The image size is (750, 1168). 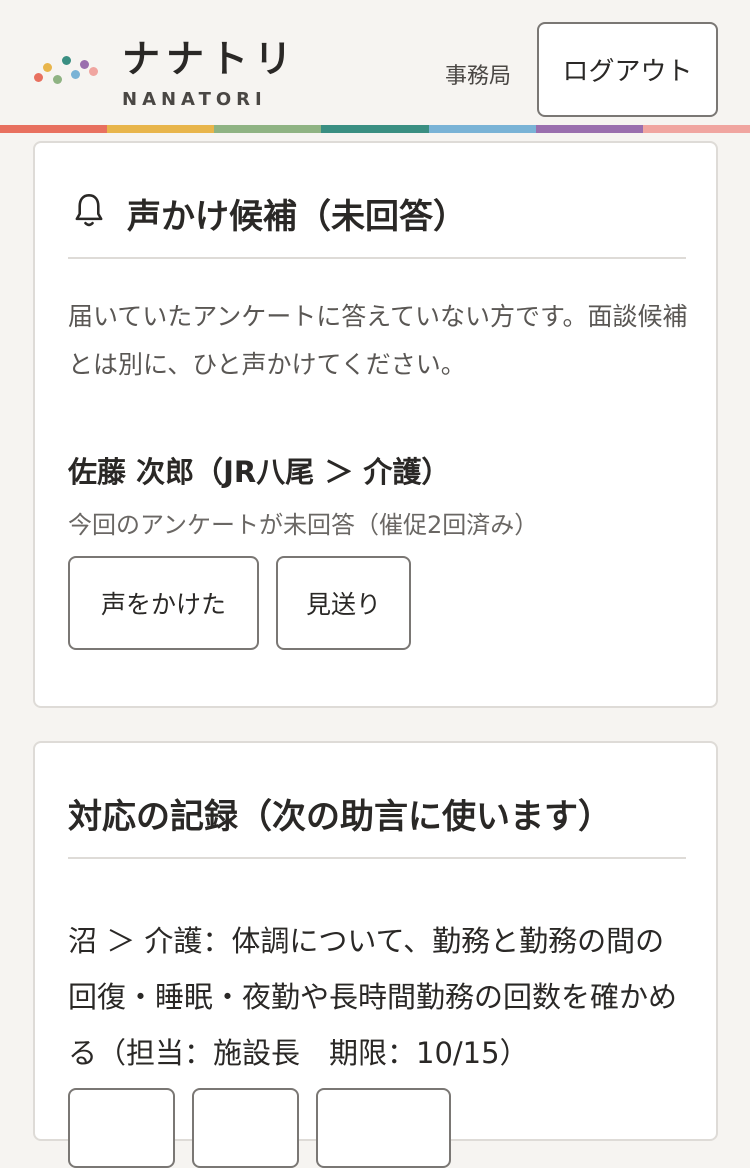 I want to click on logout-button: ログアウト, so click(x=627, y=69).